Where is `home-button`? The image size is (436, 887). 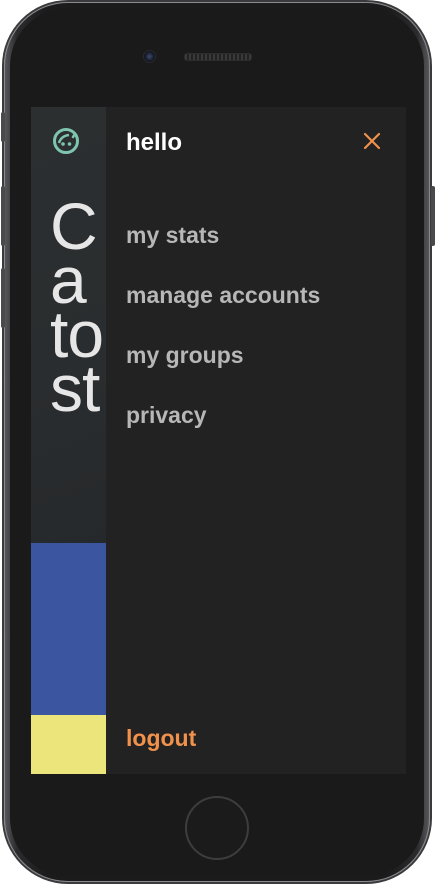 home-button is located at coordinates (217, 828).